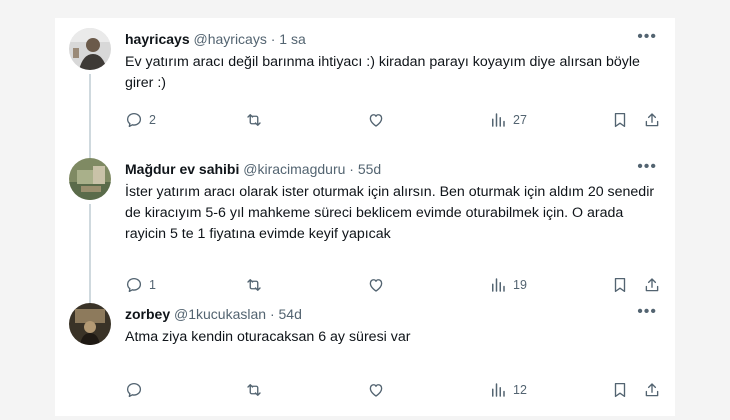 This screenshot has width=730, height=420. I want to click on user-handle: @kiracimagduru, so click(294, 169).